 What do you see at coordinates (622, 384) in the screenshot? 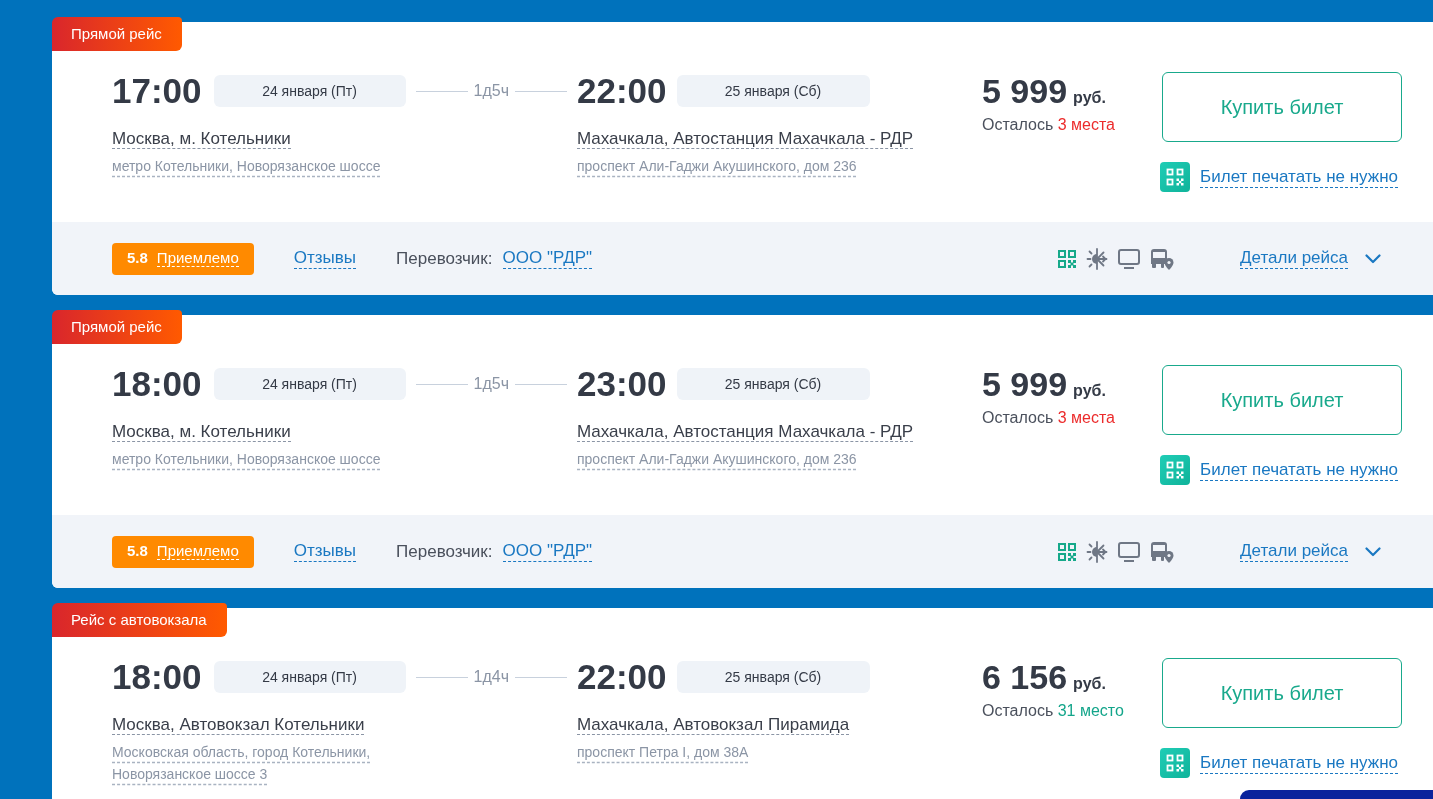
I see `arrival-time: 23:00` at bounding box center [622, 384].